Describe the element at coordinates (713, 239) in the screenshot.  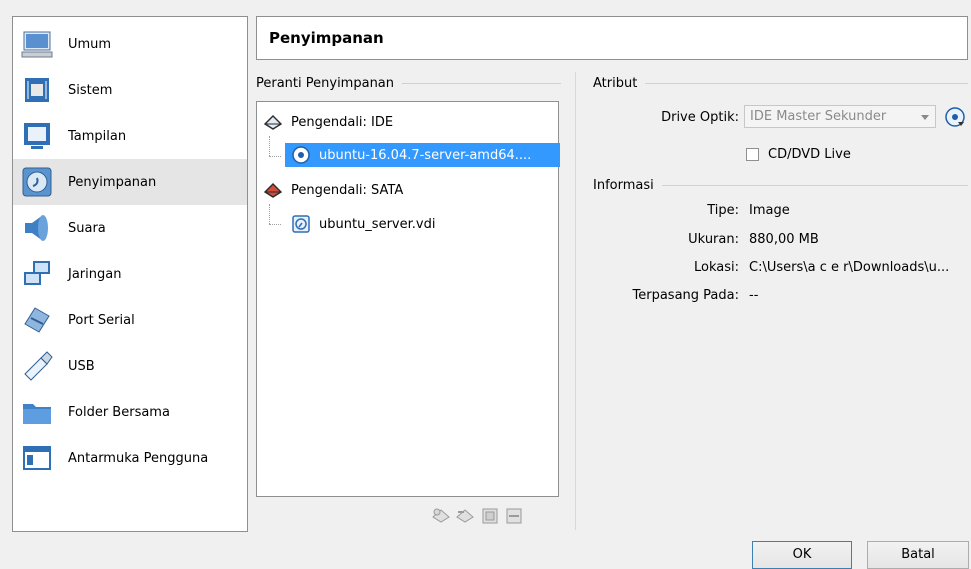
I see `info-size-label: Ukuran:` at that location.